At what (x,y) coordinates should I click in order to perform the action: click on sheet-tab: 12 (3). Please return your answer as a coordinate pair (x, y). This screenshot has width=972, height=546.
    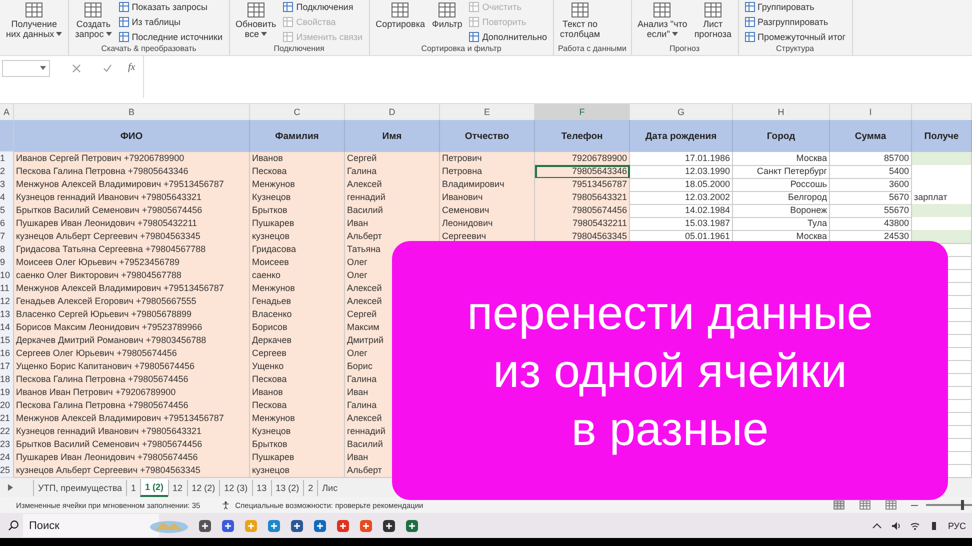
    Looking at the image, I should click on (235, 488).